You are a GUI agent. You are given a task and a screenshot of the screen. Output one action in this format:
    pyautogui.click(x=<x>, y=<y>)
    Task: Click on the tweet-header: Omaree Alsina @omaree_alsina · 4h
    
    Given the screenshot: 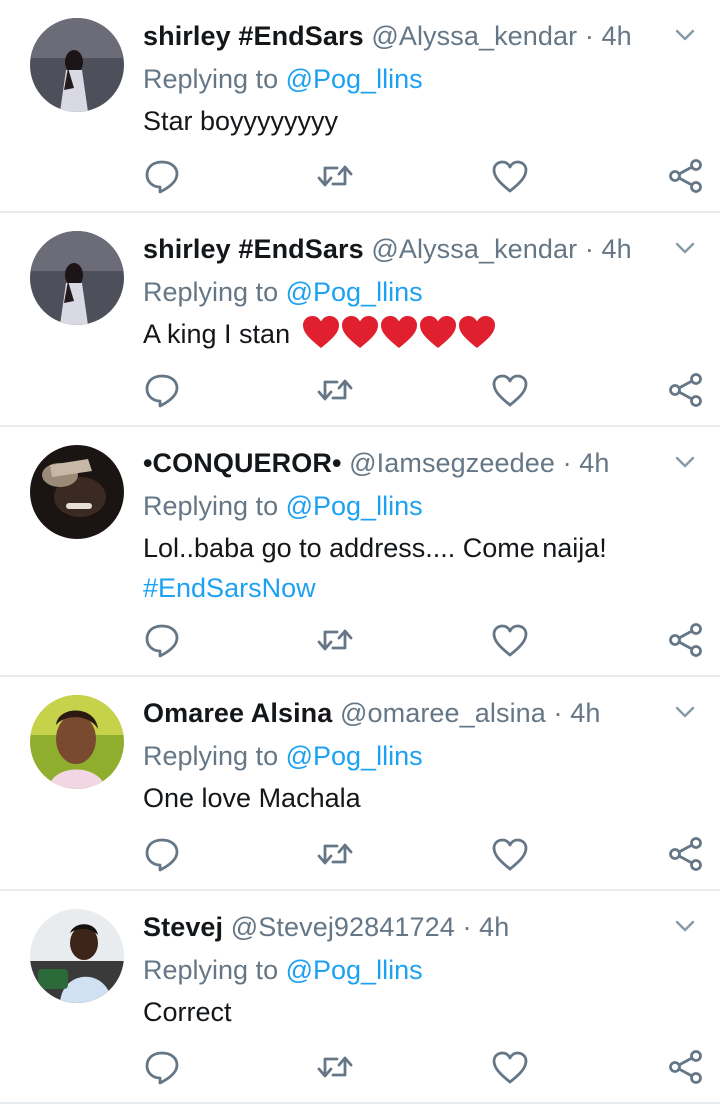 What is the action you would take?
    pyautogui.click(x=413, y=713)
    